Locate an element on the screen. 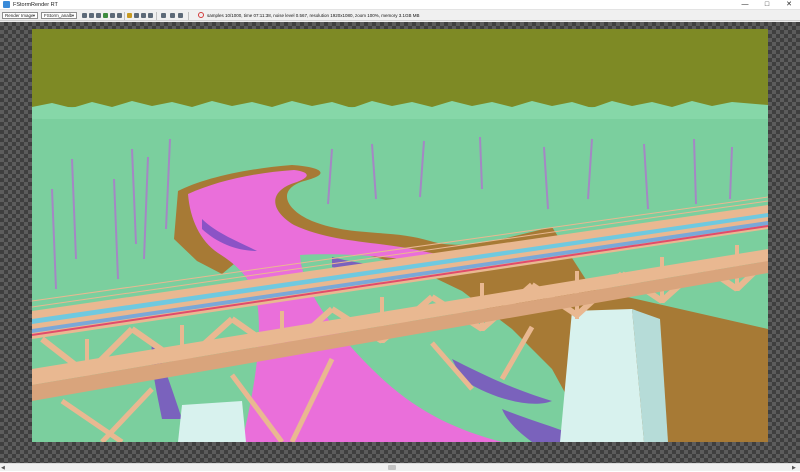  layers-icon is located at coordinates (163, 15).